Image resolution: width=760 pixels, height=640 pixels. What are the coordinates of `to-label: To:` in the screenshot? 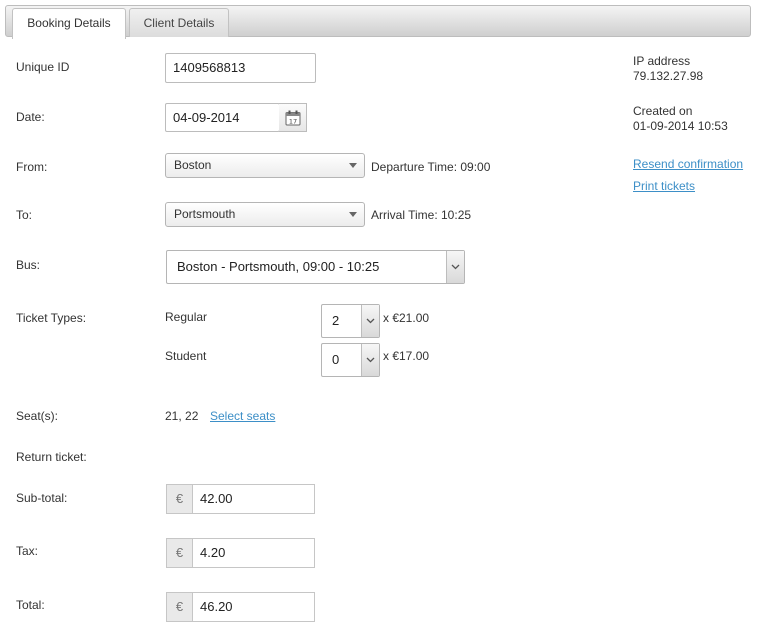 It's located at (24, 215).